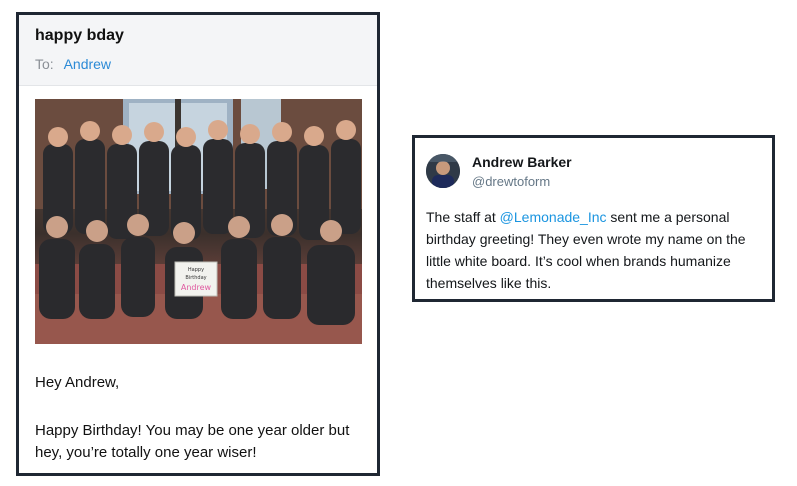 The width and height of the screenshot is (797, 486). I want to click on tweet-author-name: Andrew Barker, so click(522, 162).